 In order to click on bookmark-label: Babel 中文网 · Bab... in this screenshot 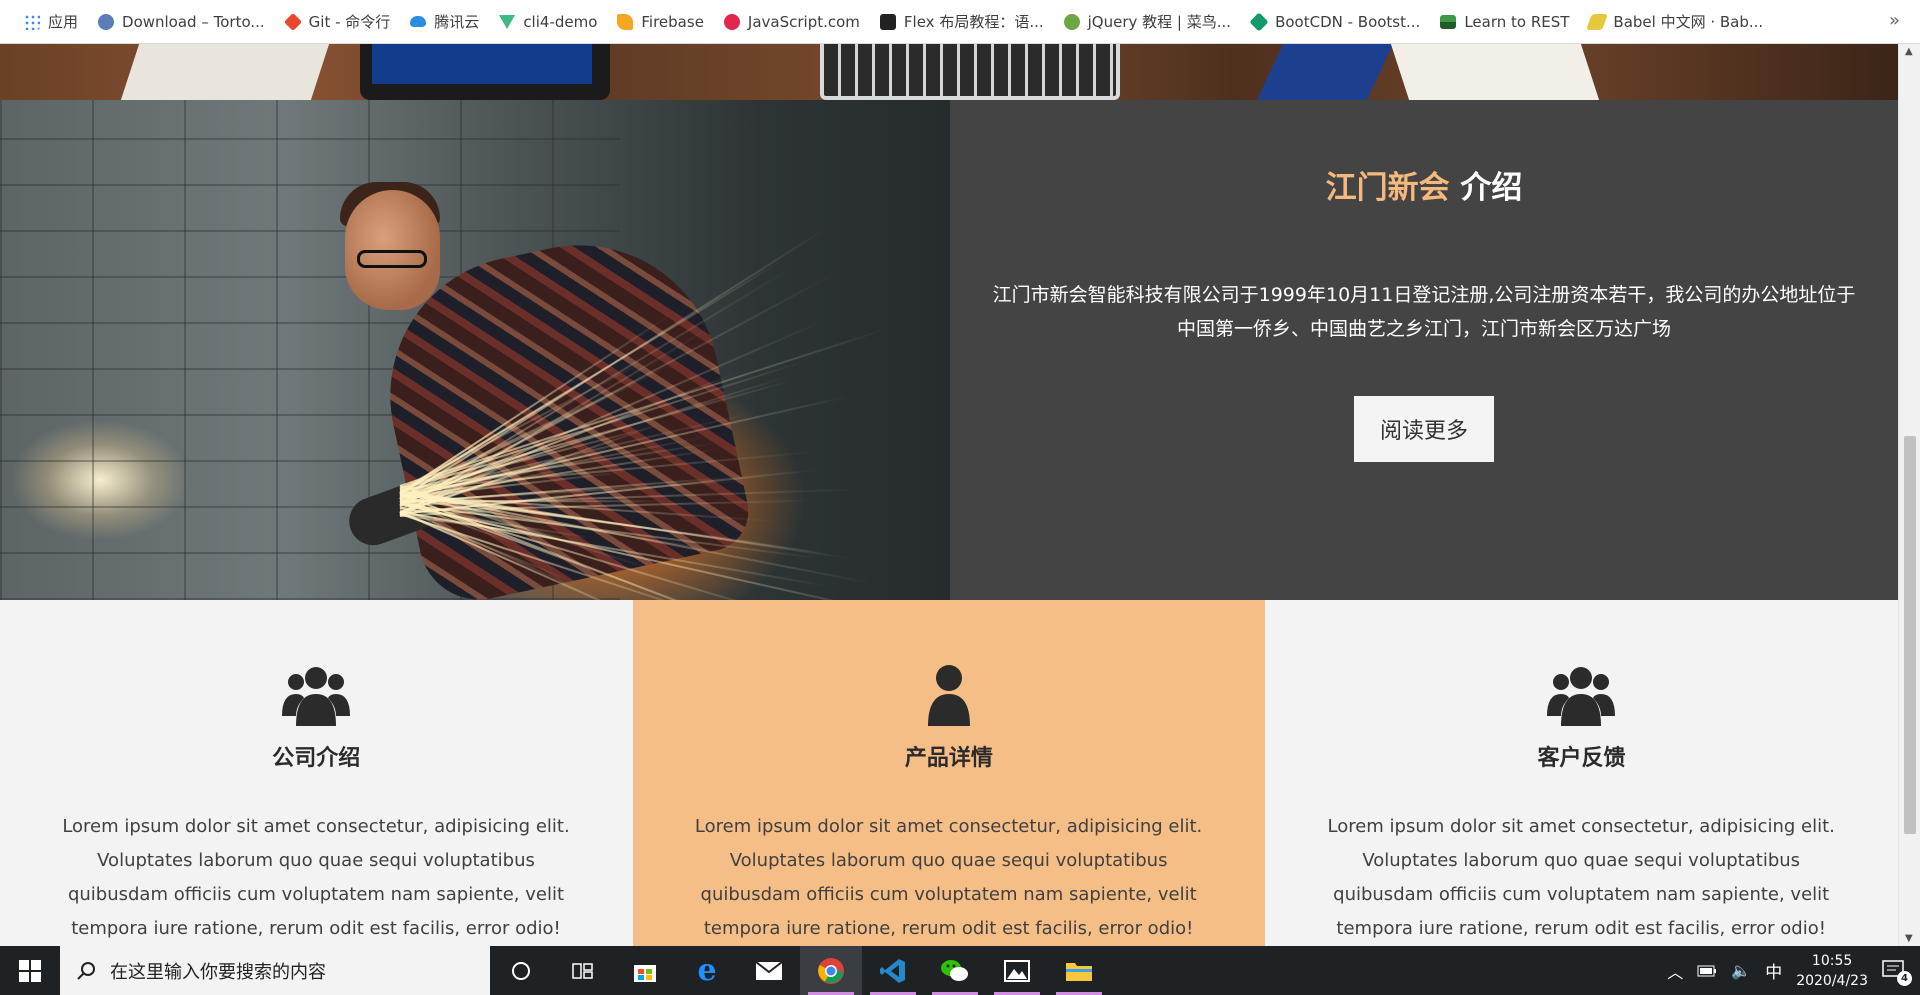, I will do `click(1688, 21)`.